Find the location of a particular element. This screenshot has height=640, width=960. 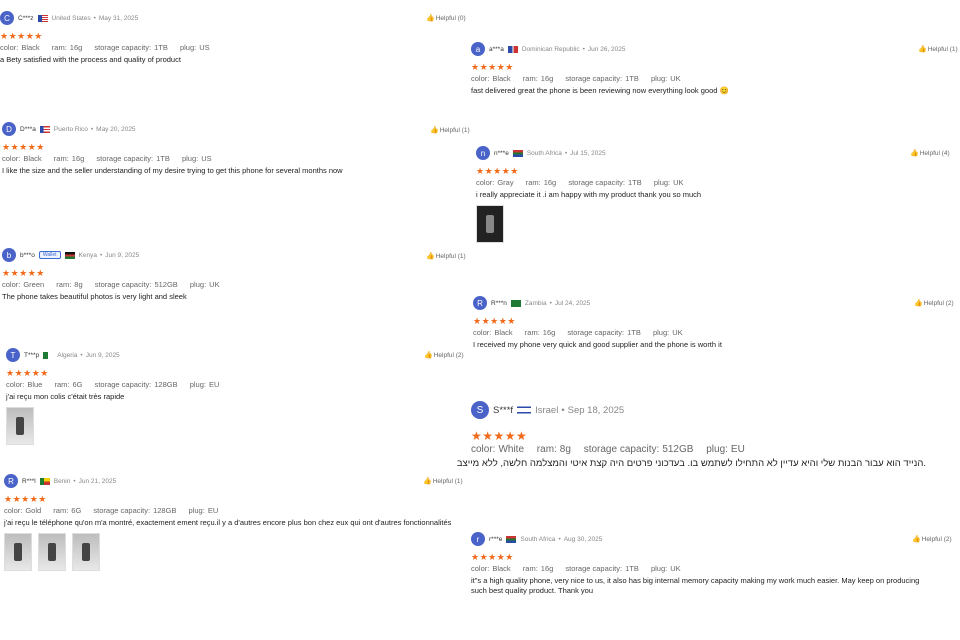

review-date: May 31, 2025 is located at coordinates (118, 18).